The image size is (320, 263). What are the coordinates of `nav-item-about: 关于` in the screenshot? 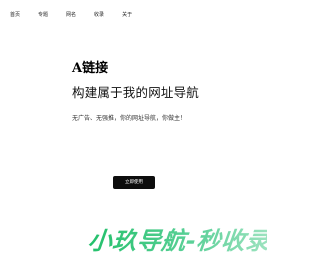 It's located at (127, 15).